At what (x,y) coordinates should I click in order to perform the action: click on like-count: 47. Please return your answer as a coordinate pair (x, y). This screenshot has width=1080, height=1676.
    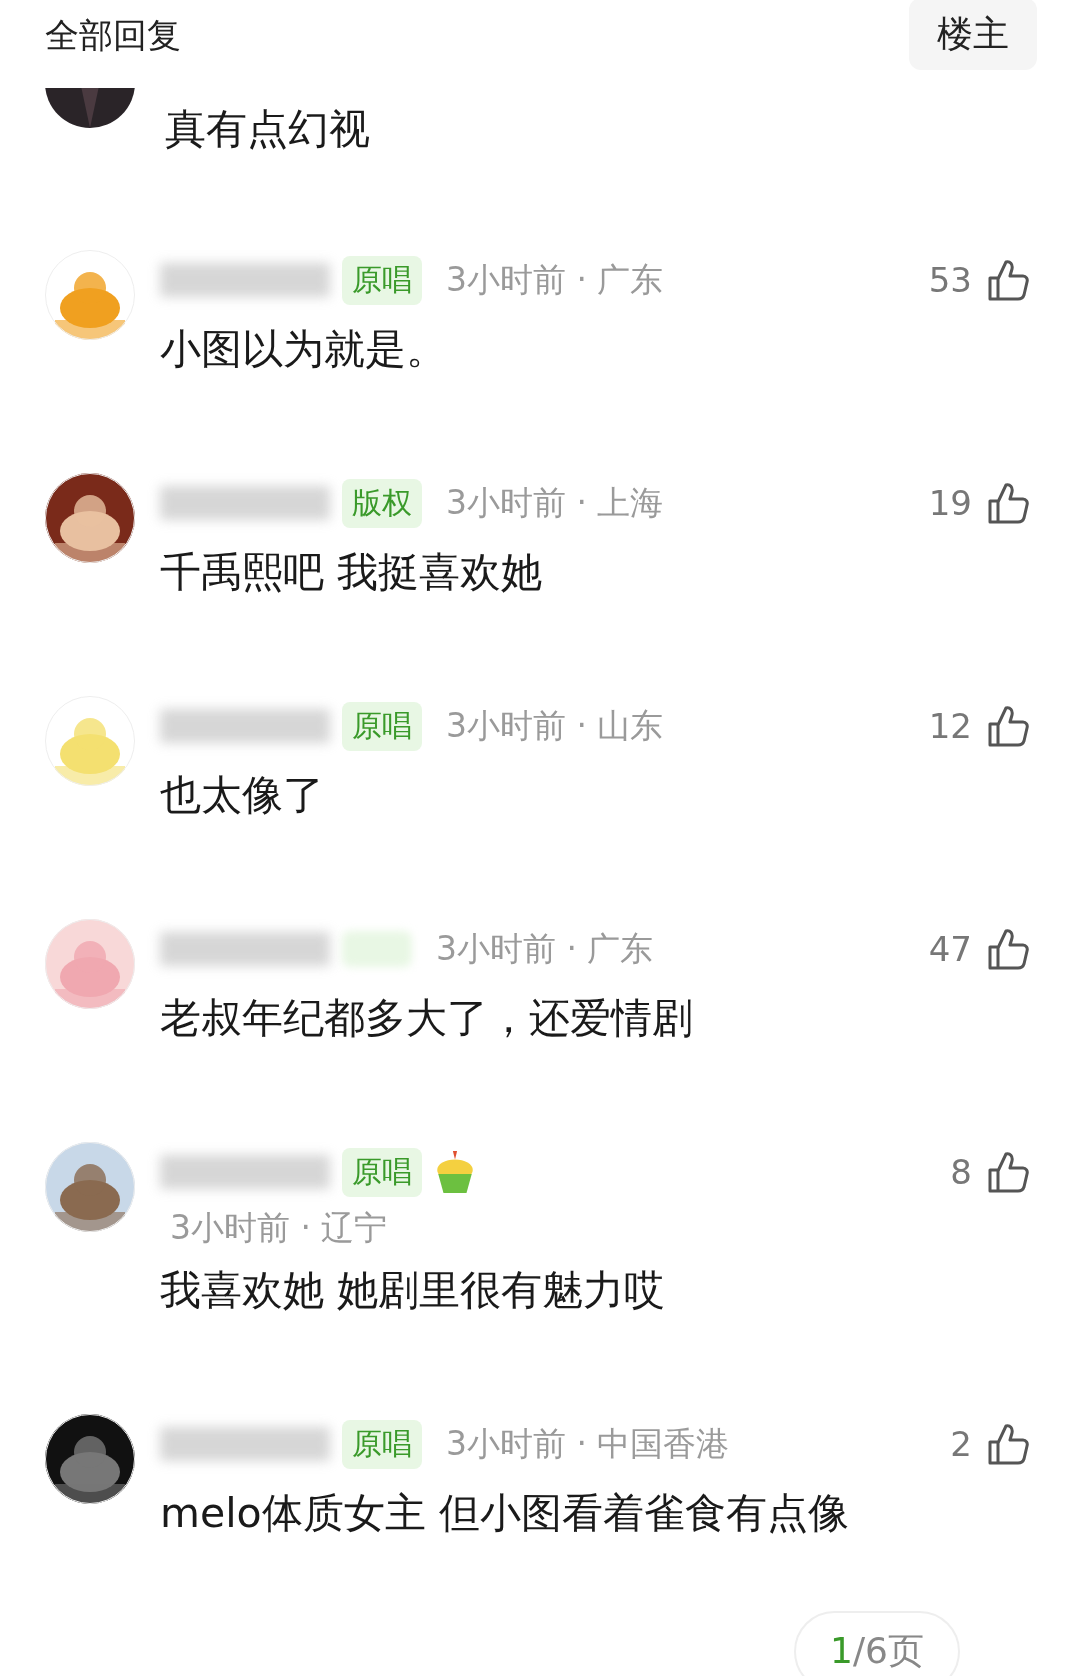
    Looking at the image, I should click on (950, 949).